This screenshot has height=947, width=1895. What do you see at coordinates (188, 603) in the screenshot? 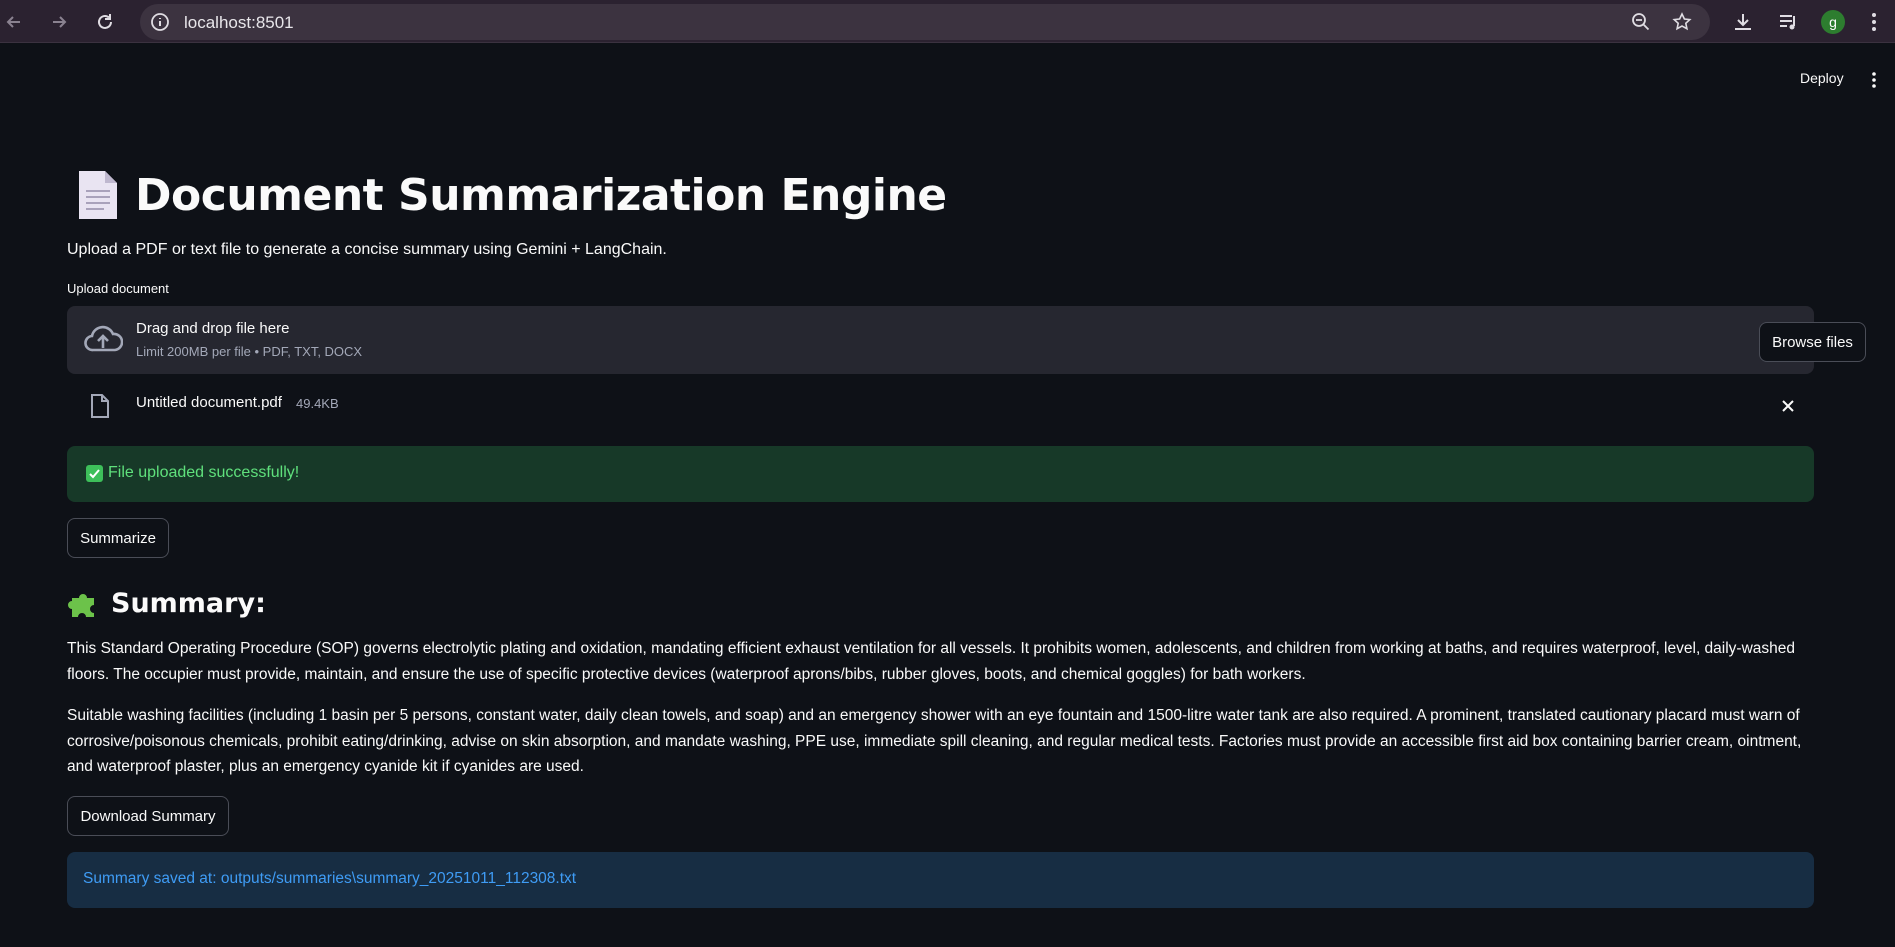
I see `summary-title: Summary:` at bounding box center [188, 603].